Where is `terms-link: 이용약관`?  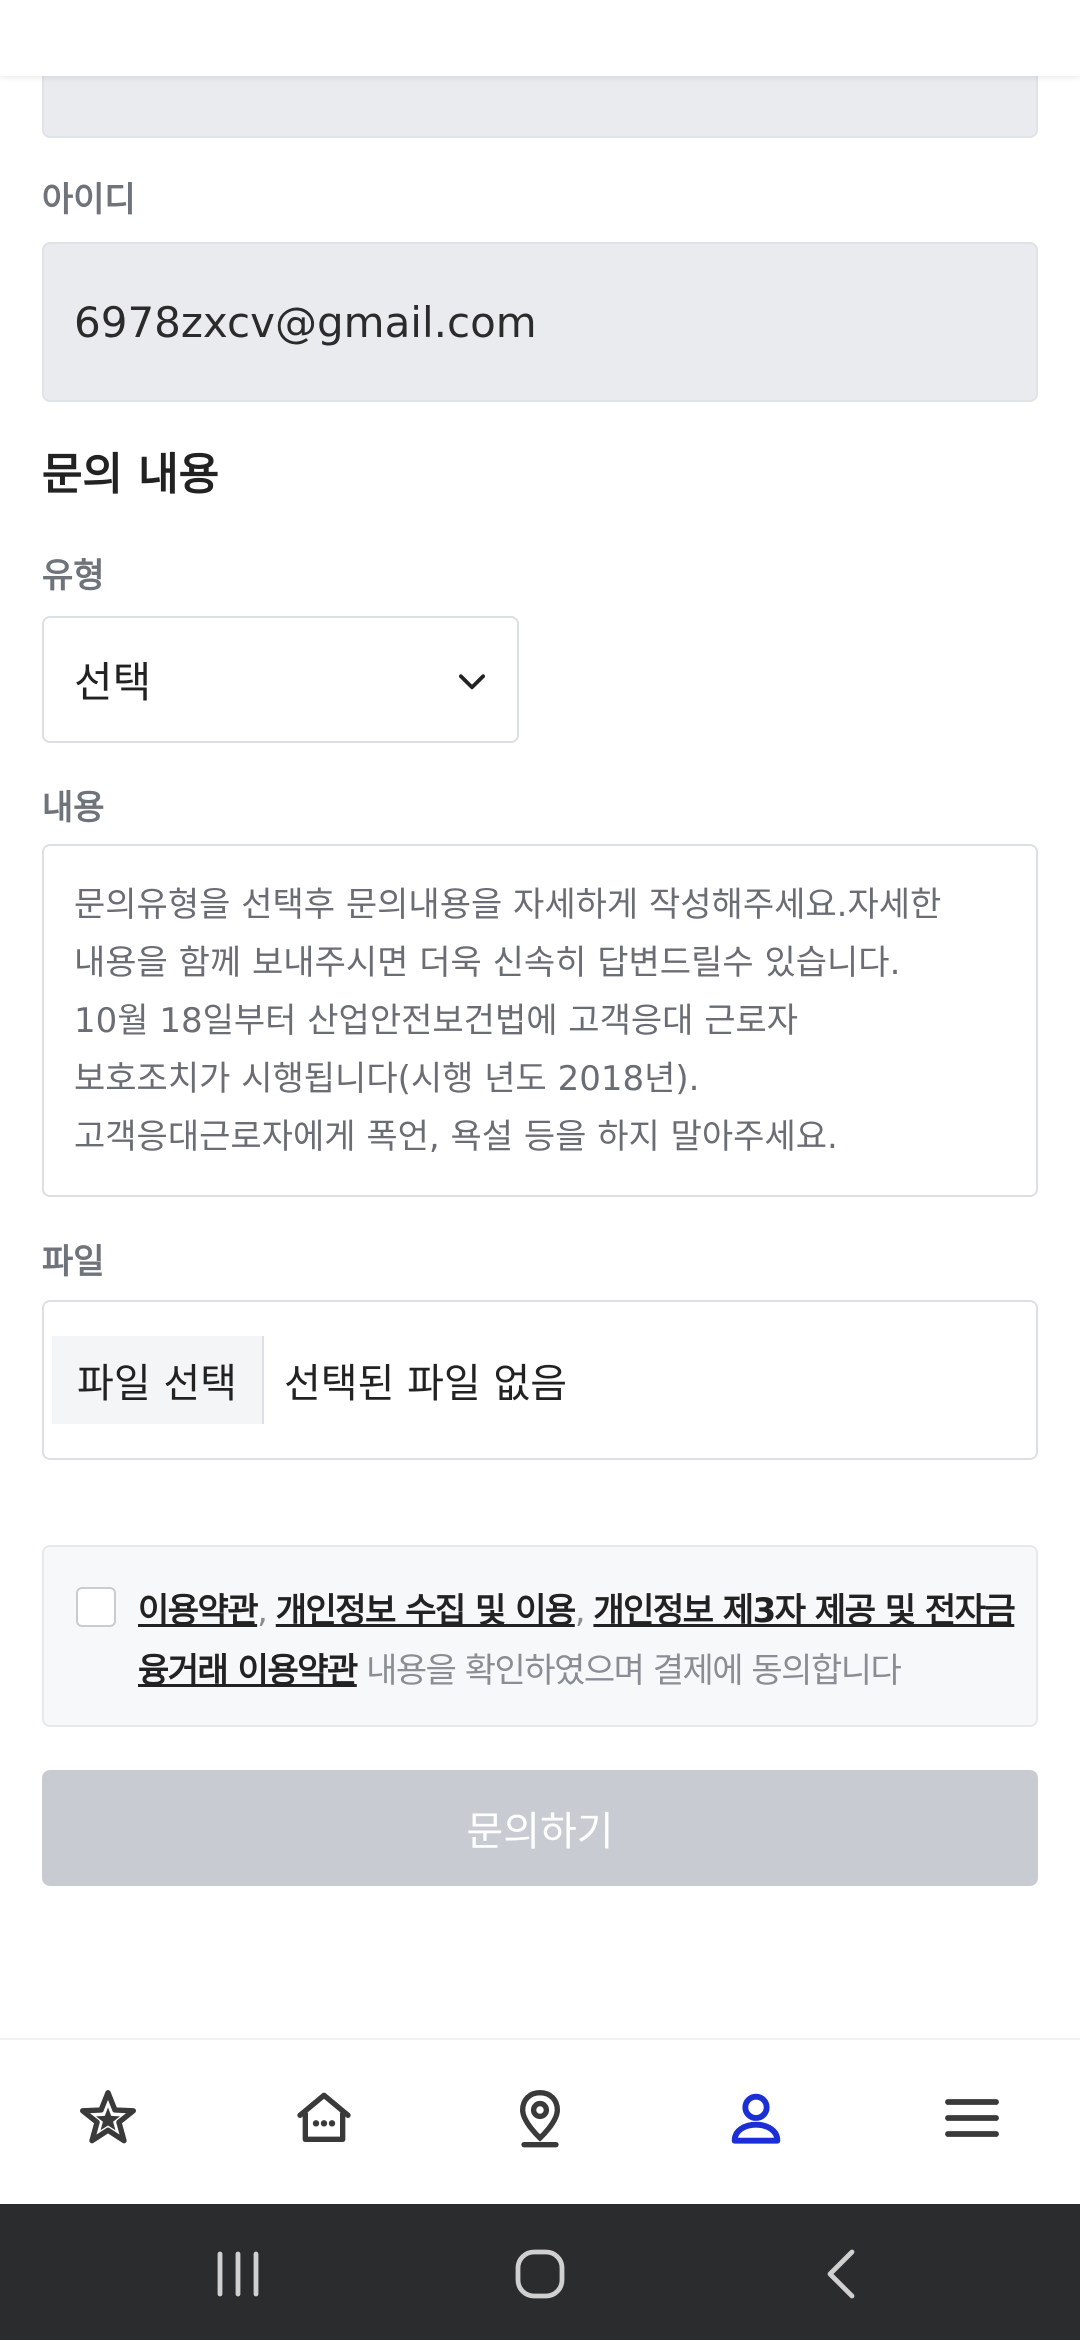 terms-link: 이용약관 is located at coordinates (198, 1611).